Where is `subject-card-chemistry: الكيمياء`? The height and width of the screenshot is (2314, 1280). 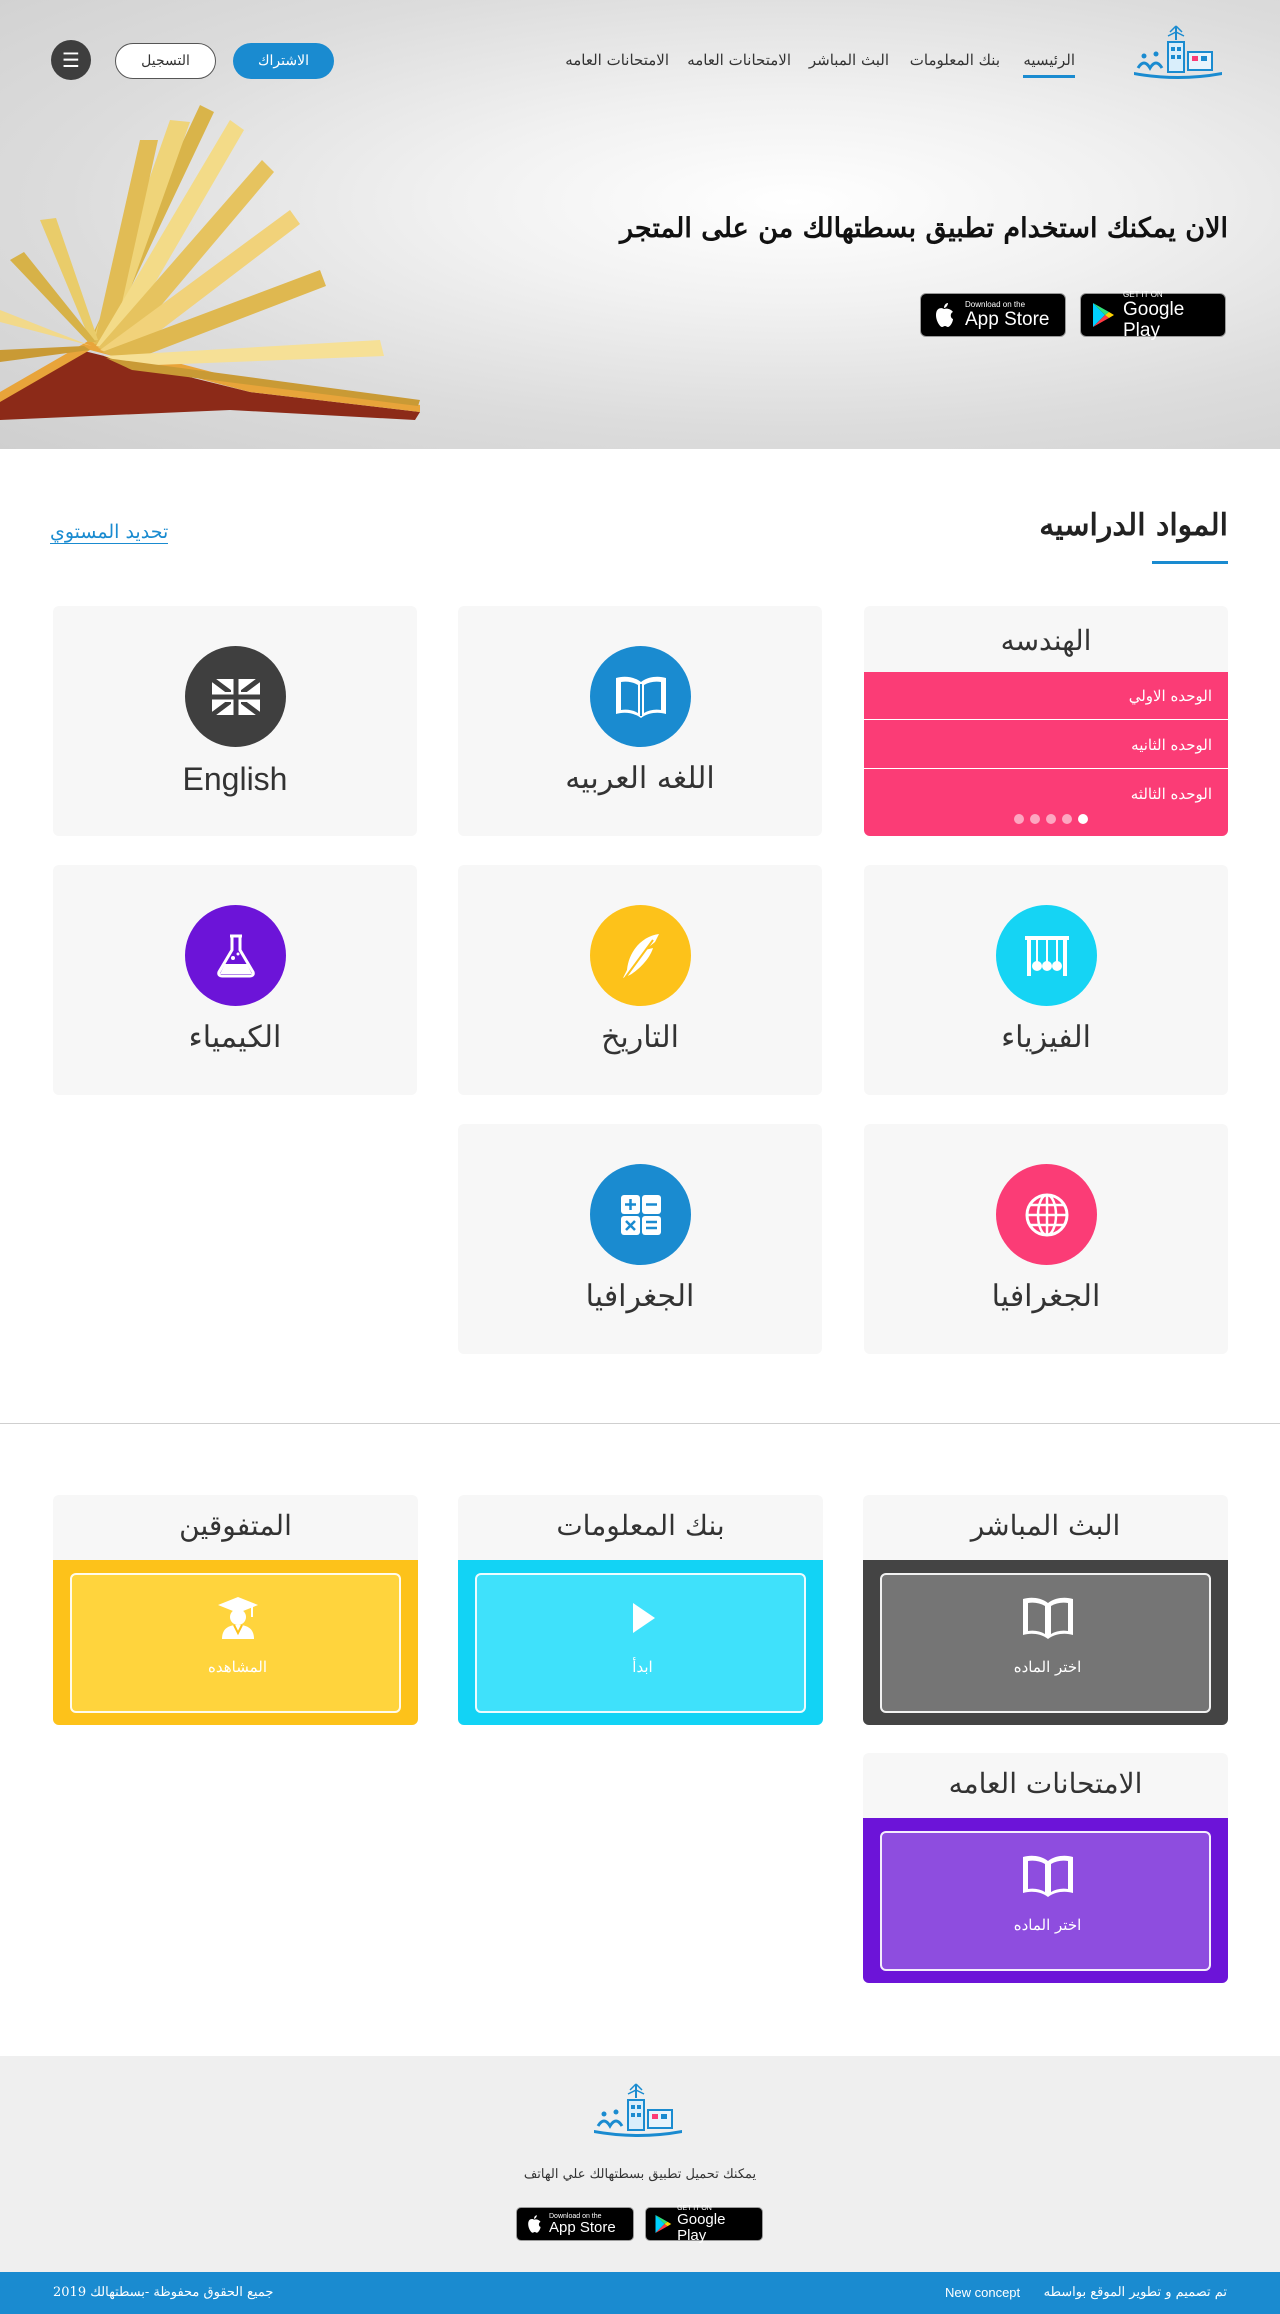 subject-card-chemistry: الكيمياء is located at coordinates (235, 980).